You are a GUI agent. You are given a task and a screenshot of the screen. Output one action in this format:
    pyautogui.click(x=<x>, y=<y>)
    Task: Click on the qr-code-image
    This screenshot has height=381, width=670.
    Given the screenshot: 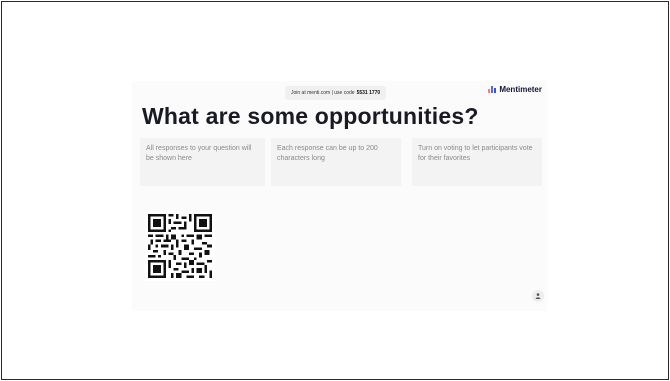 What is the action you would take?
    pyautogui.click(x=180, y=246)
    